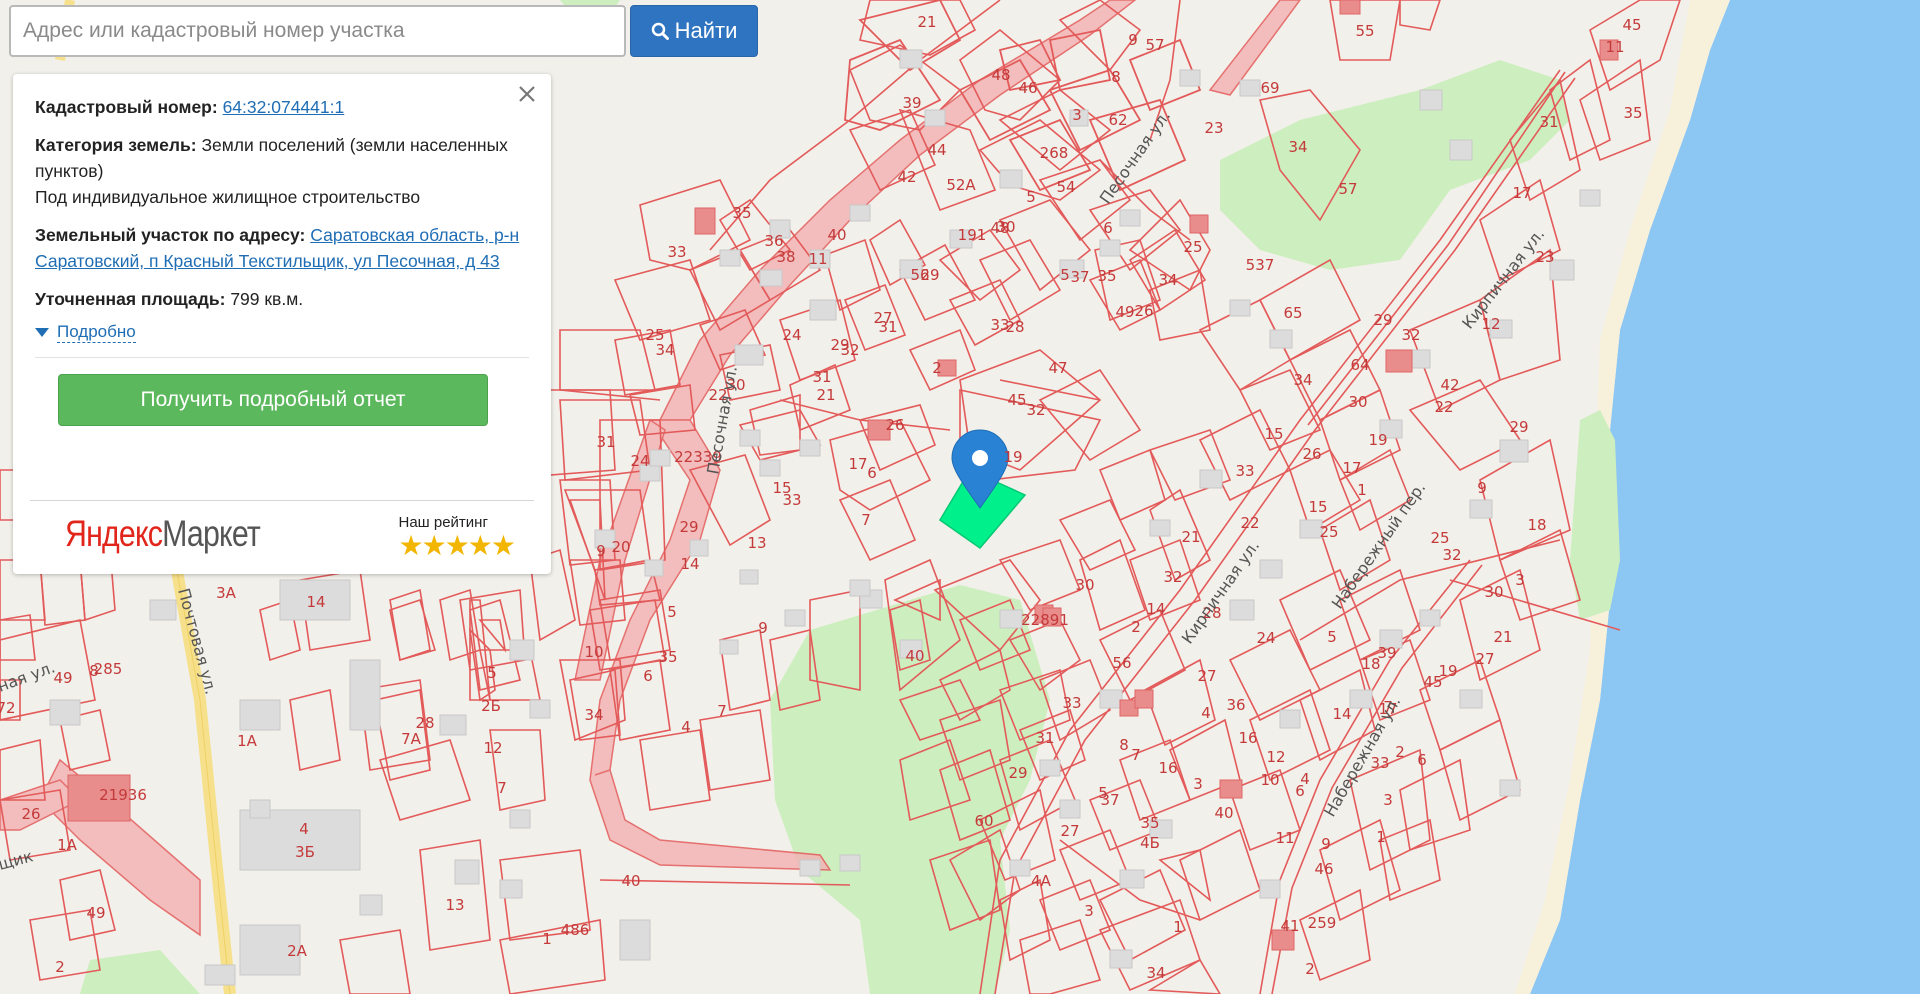 This screenshot has height=994, width=1920. I want to click on details-link: Подробно, so click(96, 332).